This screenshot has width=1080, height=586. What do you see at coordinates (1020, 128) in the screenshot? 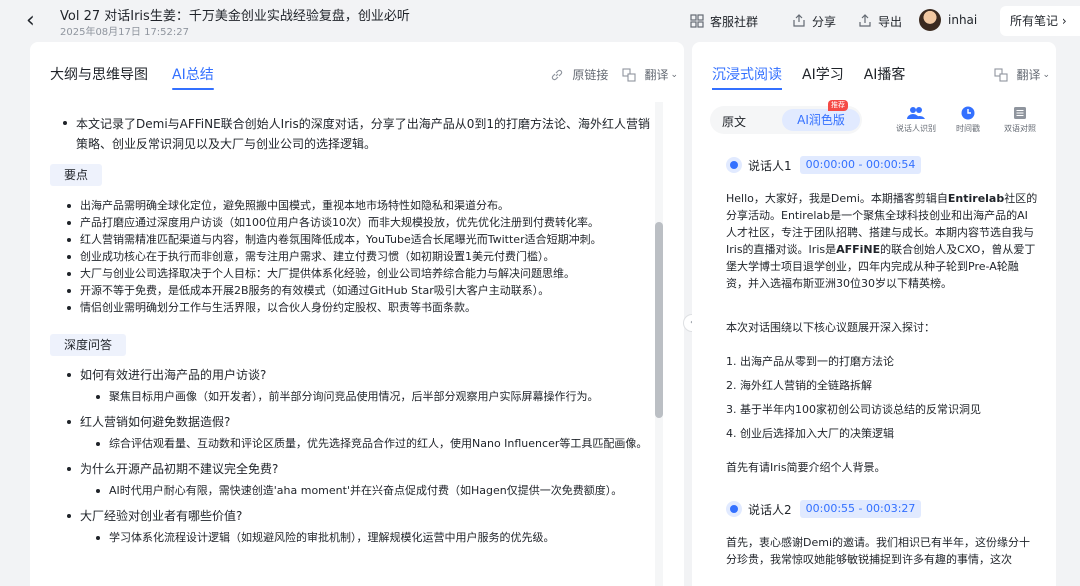
I see `bilingual-label: 双语对照` at bounding box center [1020, 128].